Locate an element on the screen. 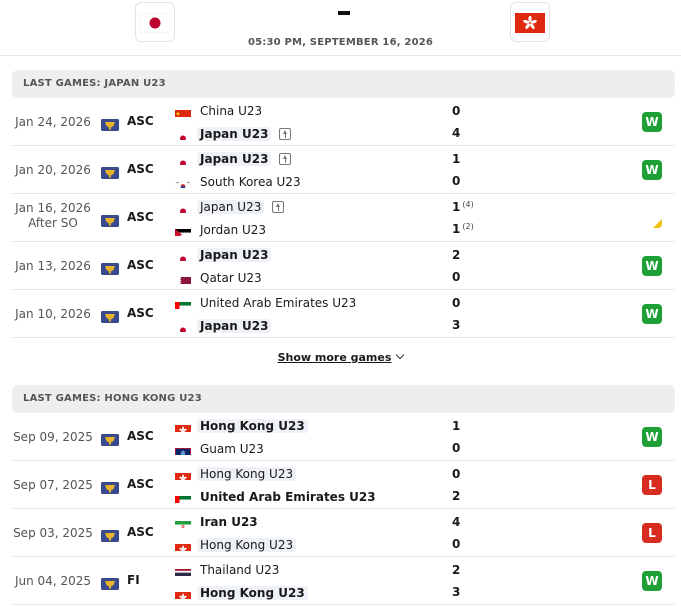 This screenshot has height=606, width=681. team-name: Jordan U23 is located at coordinates (233, 230).